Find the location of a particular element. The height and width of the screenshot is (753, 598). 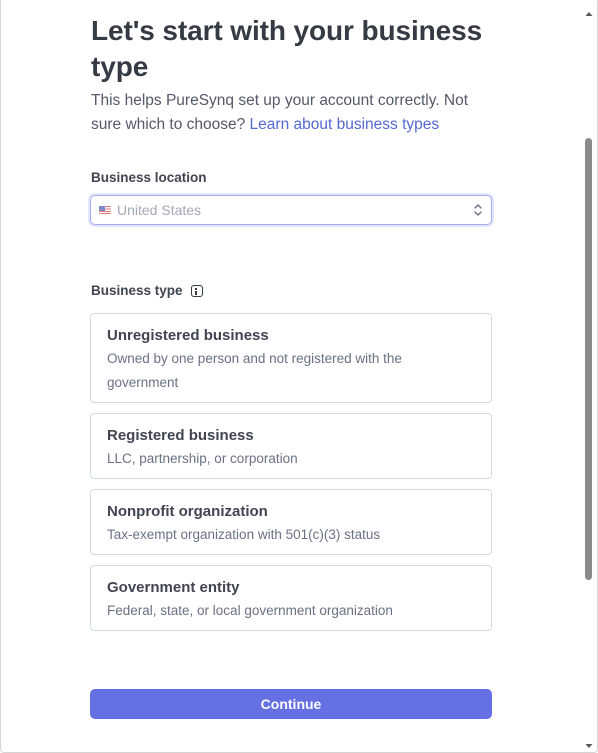

option-description: LLC, partnership, or corporation is located at coordinates (202, 458).